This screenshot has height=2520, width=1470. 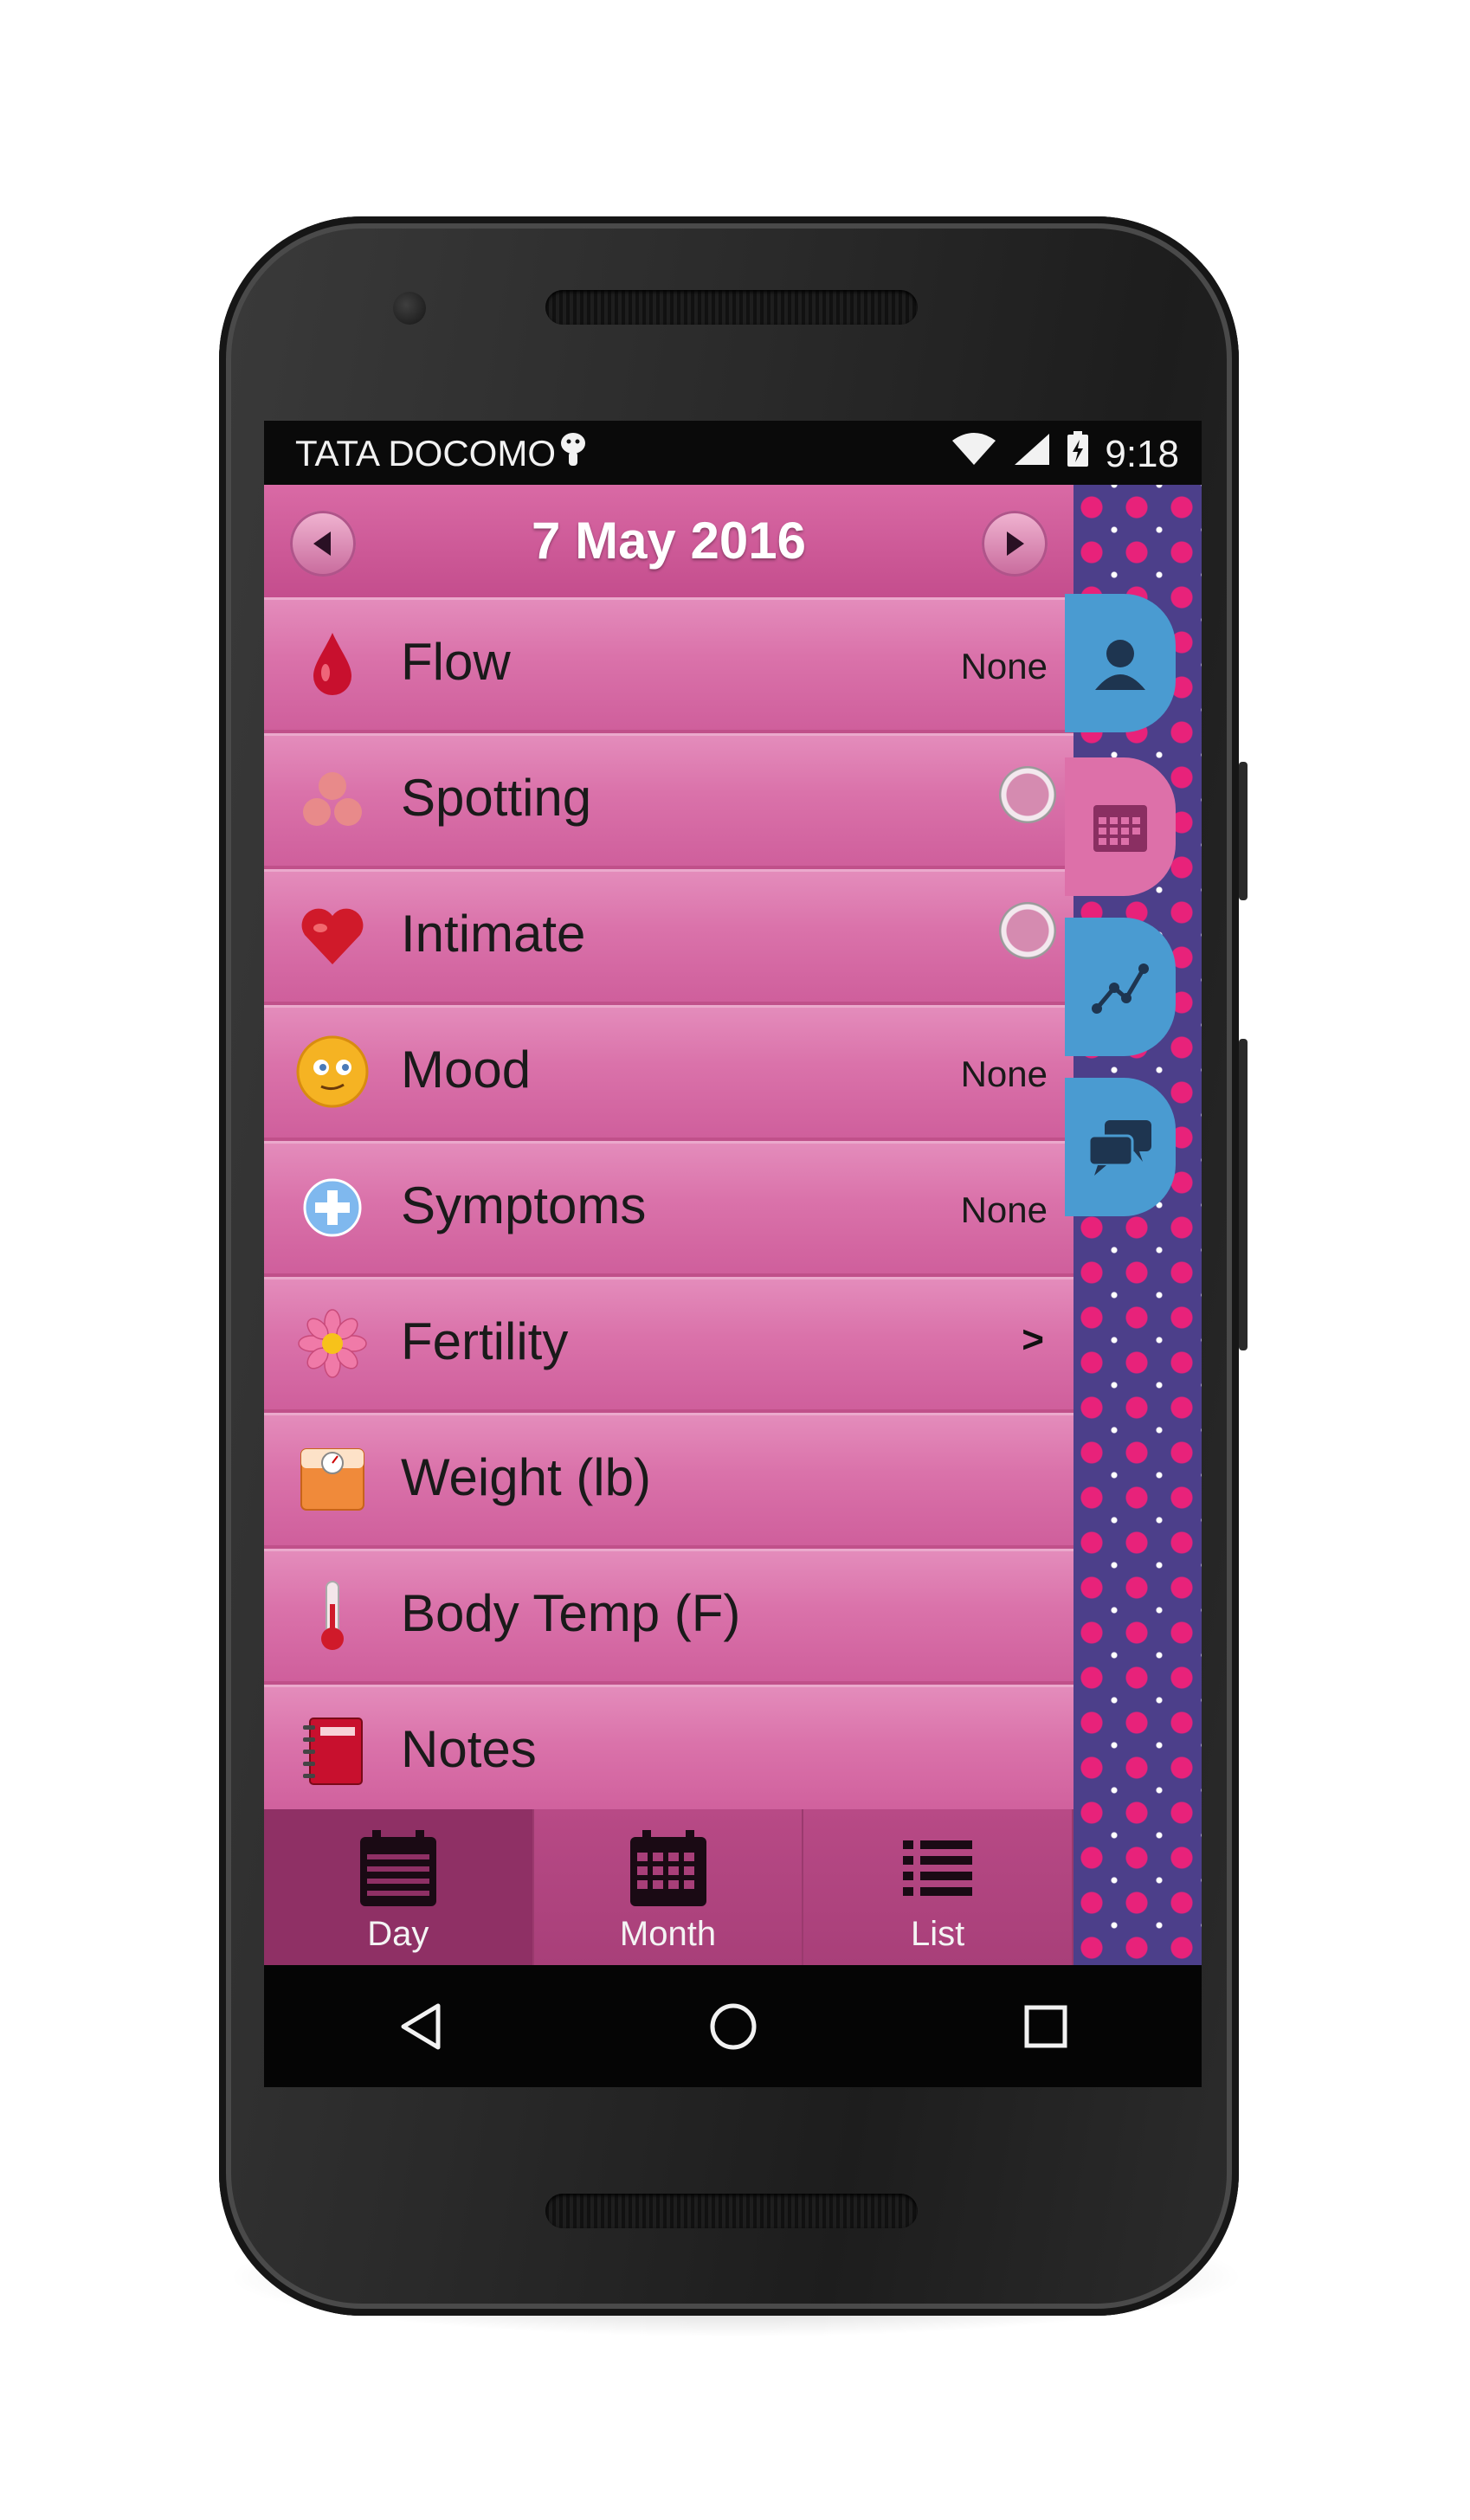 I want to click on row-label: Fertility, so click(x=485, y=1341).